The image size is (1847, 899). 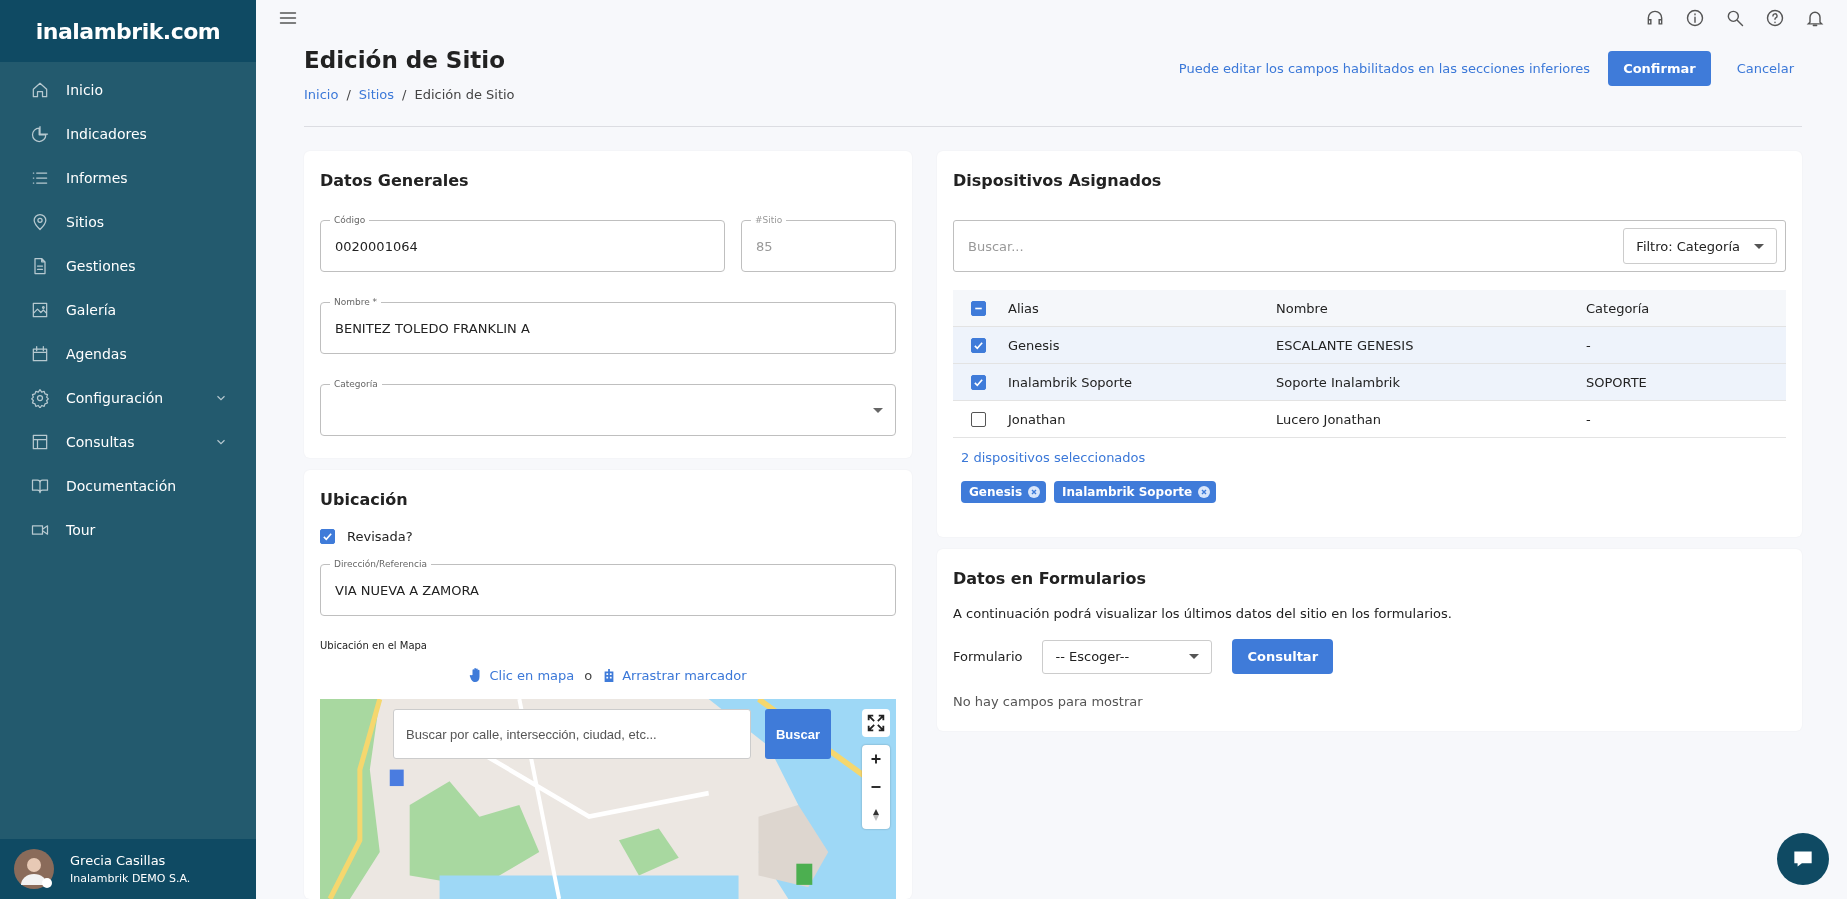 I want to click on nav-item: Sitios, so click(x=128, y=222).